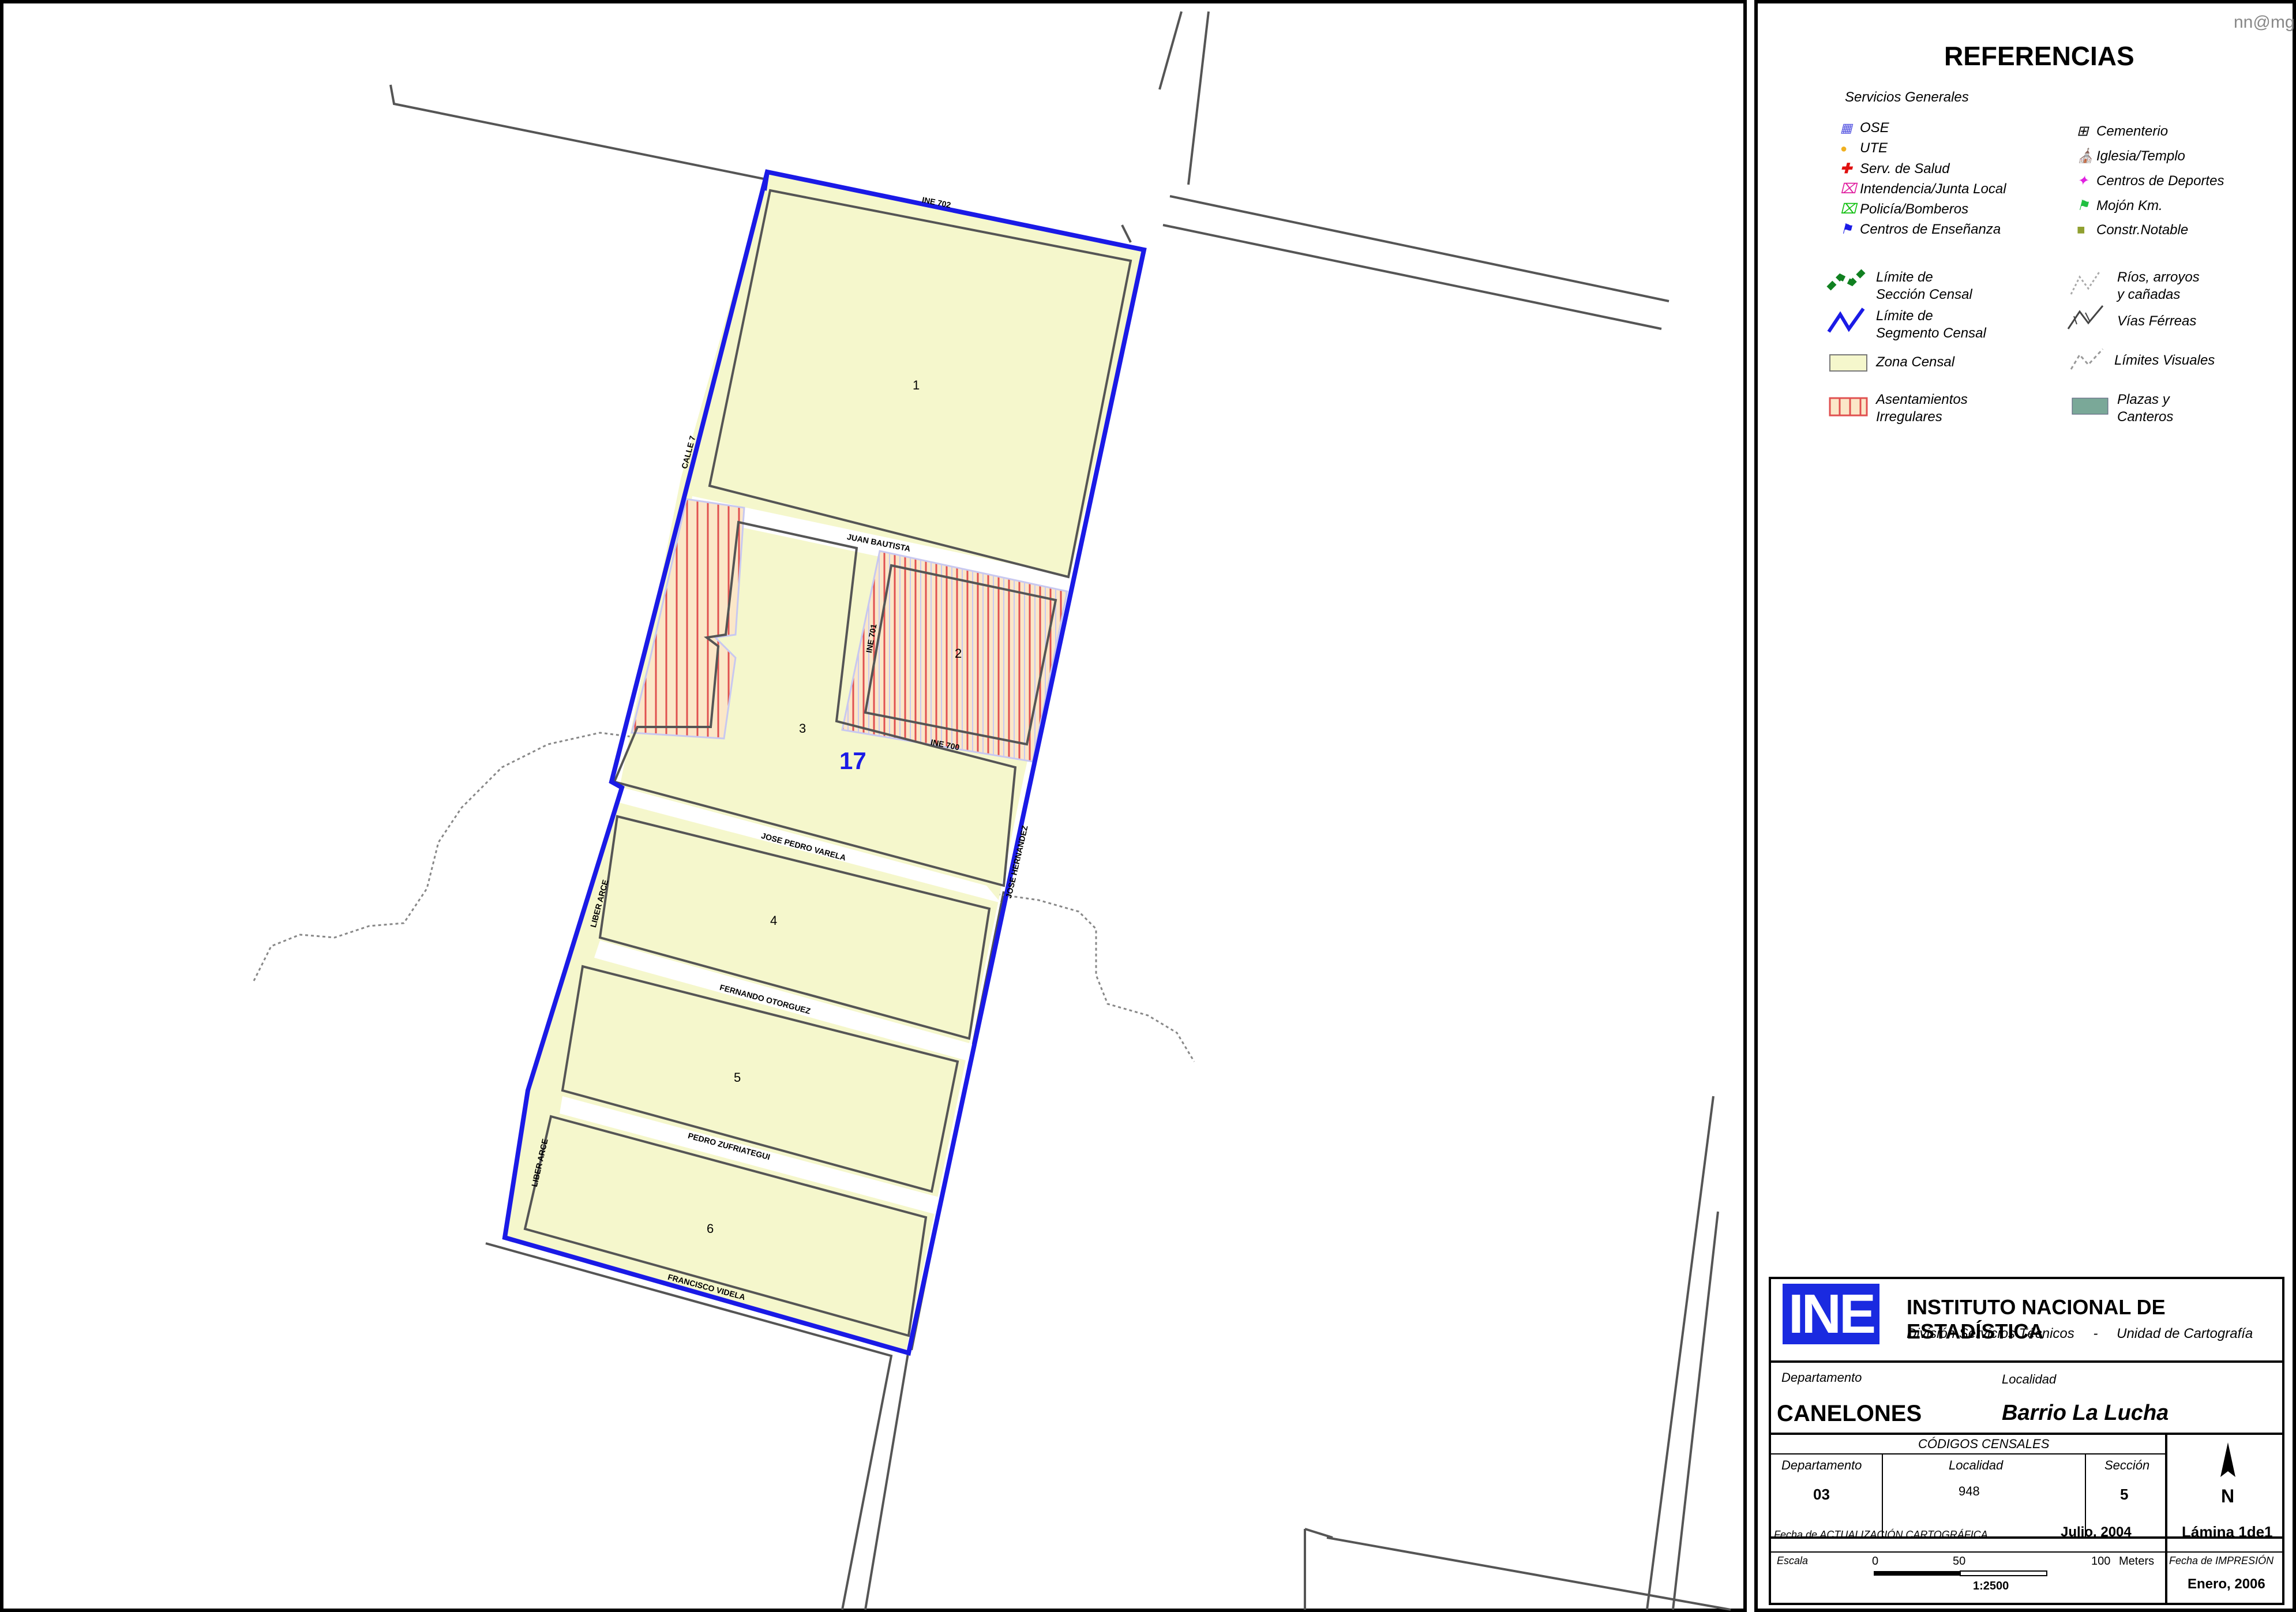  What do you see at coordinates (1864, 148) in the screenshot?
I see `legend-ute: ● UTE` at bounding box center [1864, 148].